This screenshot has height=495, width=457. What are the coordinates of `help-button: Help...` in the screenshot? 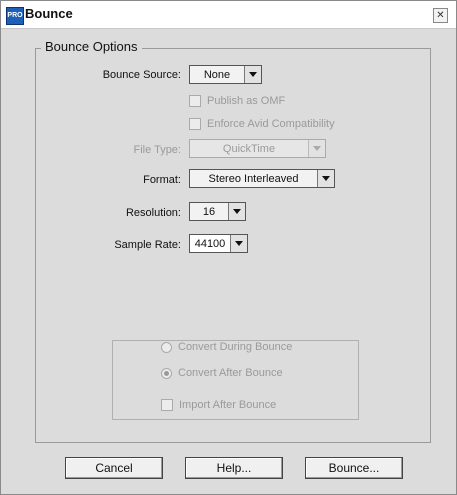 It's located at (234, 468).